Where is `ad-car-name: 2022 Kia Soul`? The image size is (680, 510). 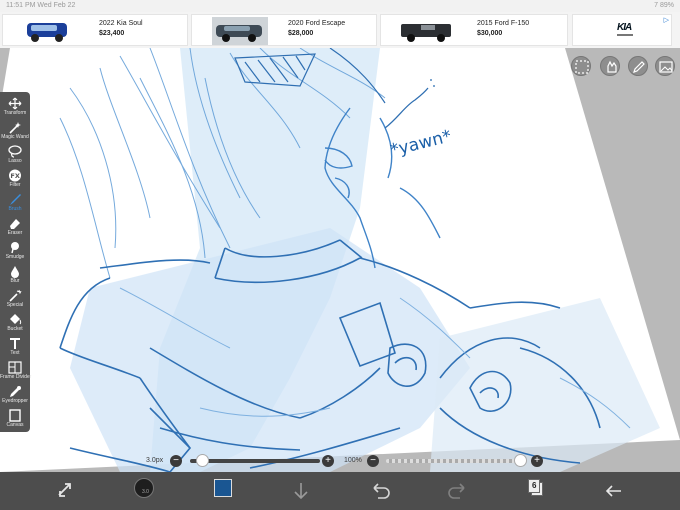
ad-car-name: 2022 Kia Soul is located at coordinates (121, 23).